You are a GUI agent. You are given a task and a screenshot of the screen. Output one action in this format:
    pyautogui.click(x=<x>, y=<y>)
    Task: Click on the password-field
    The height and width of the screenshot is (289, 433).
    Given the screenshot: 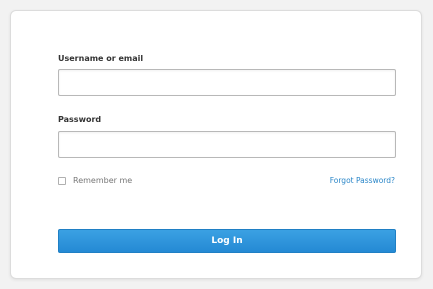 What is the action you would take?
    pyautogui.click(x=227, y=144)
    